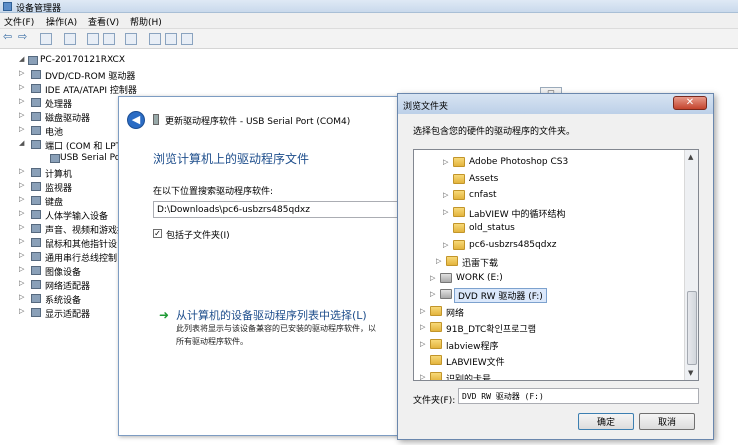 This screenshot has width=738, height=445. Describe the element at coordinates (434, 401) in the screenshot. I see `folder-field-label: 文件夹(F):` at that location.